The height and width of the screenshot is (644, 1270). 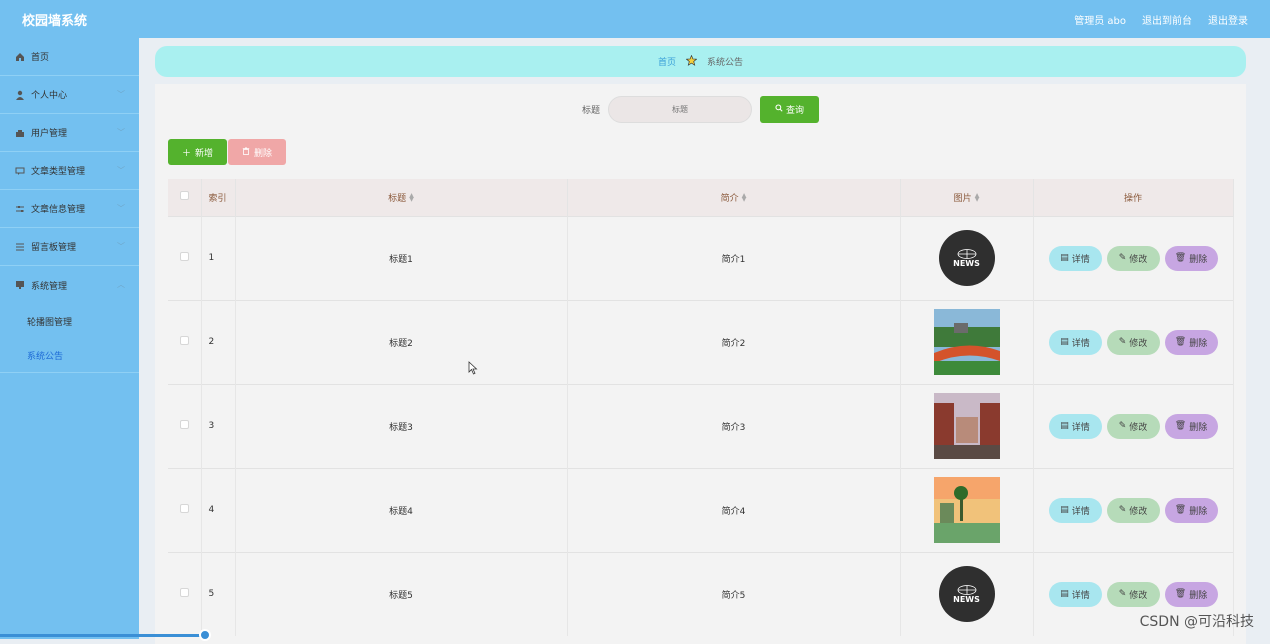 I want to click on add-button-label: 新增, so click(x=204, y=153).